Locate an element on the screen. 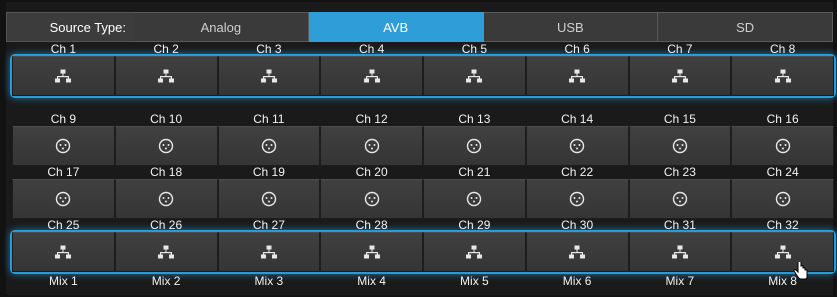 The image size is (837, 297). channel-label: Ch 21 is located at coordinates (474, 172).